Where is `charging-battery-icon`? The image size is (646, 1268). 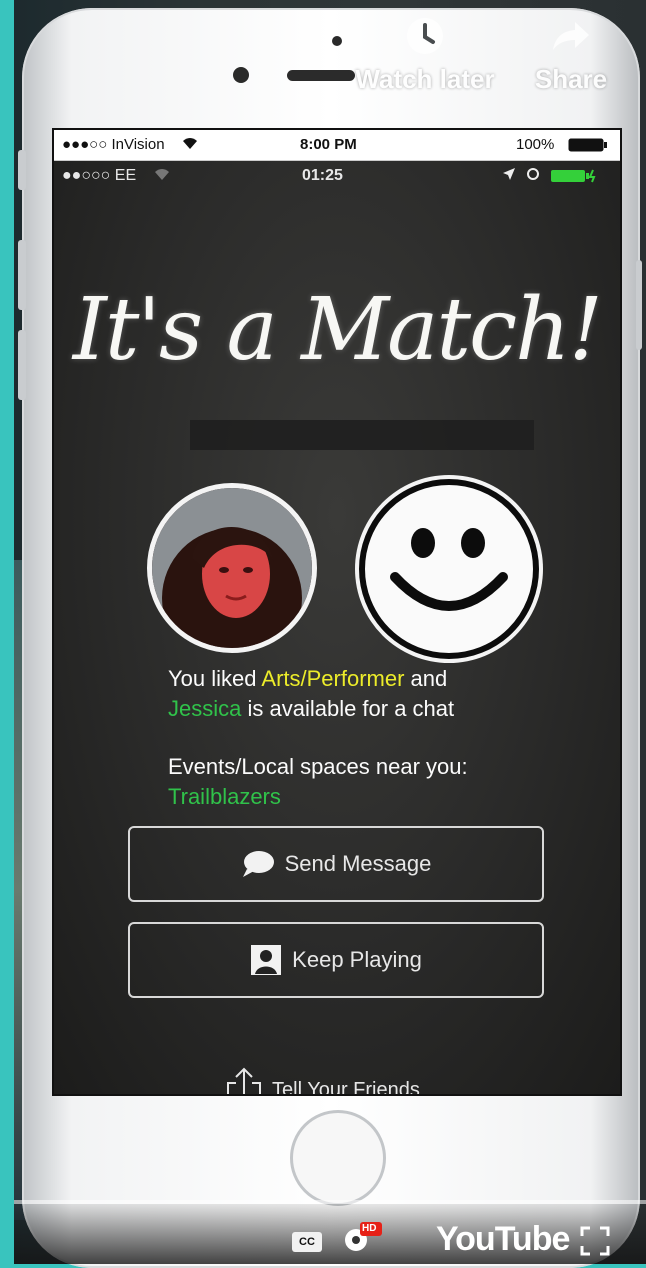 charging-battery-icon is located at coordinates (574, 178).